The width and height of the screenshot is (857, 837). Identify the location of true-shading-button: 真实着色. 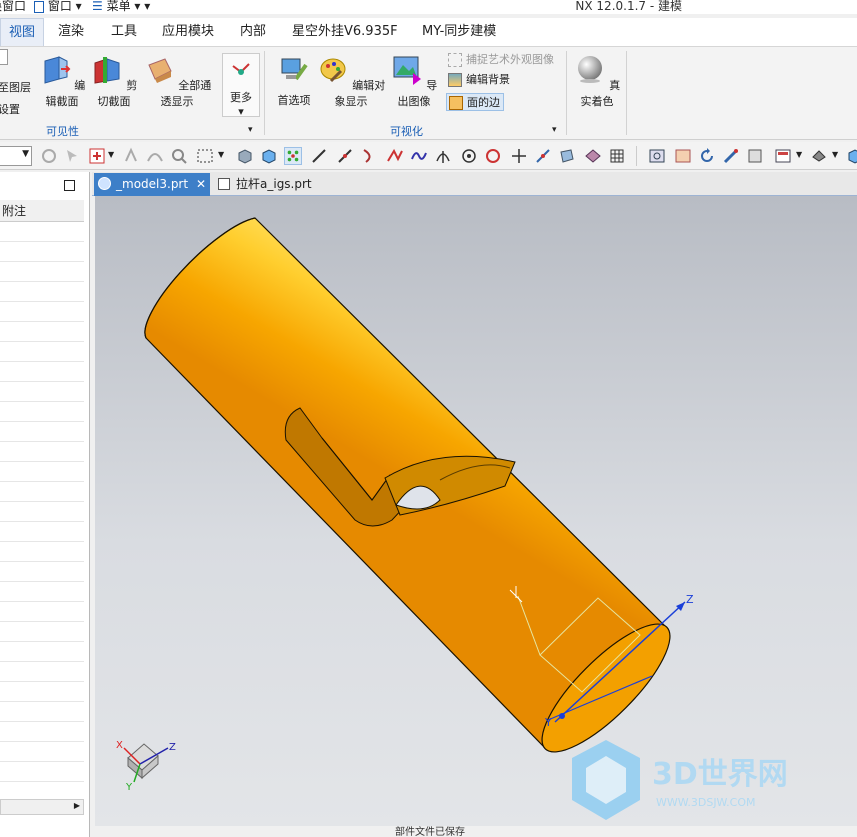
(597, 81).